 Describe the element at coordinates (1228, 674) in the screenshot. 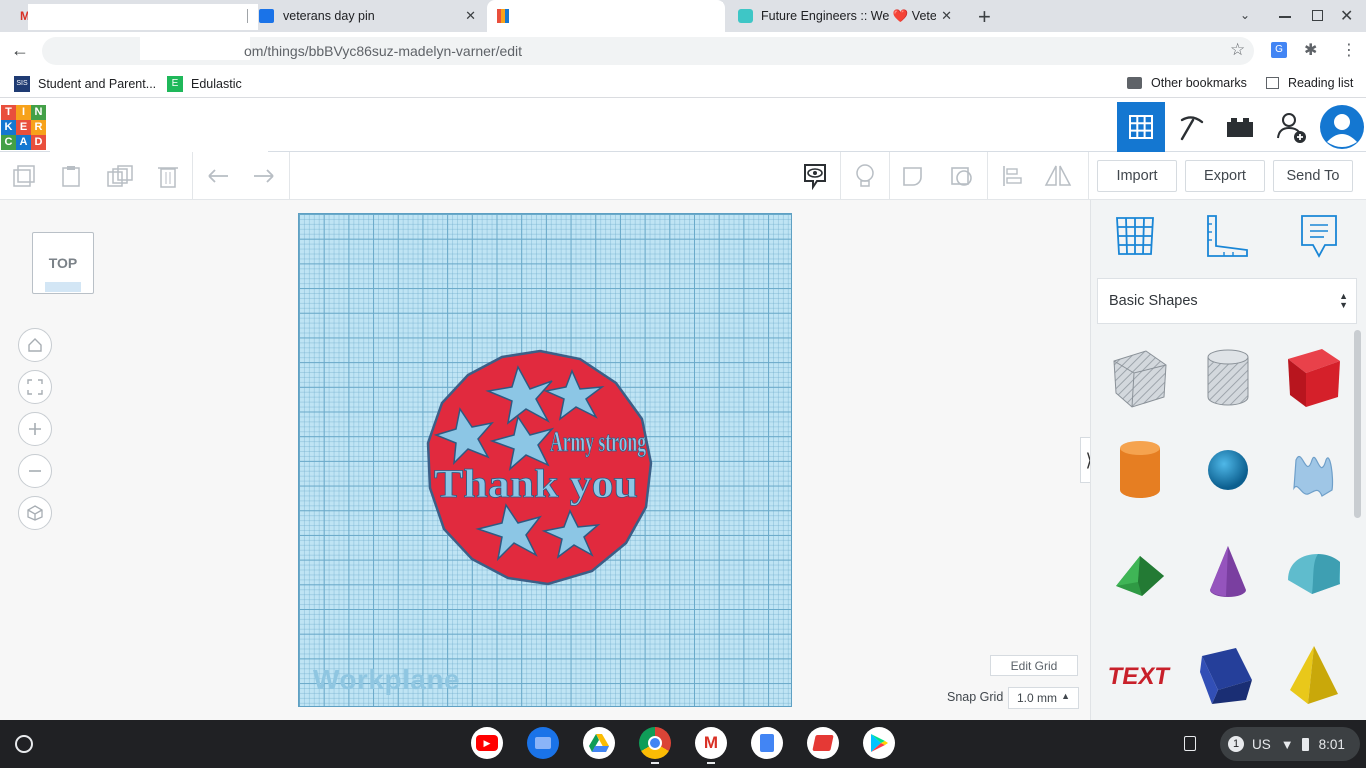

I see `shape-wedge` at that location.